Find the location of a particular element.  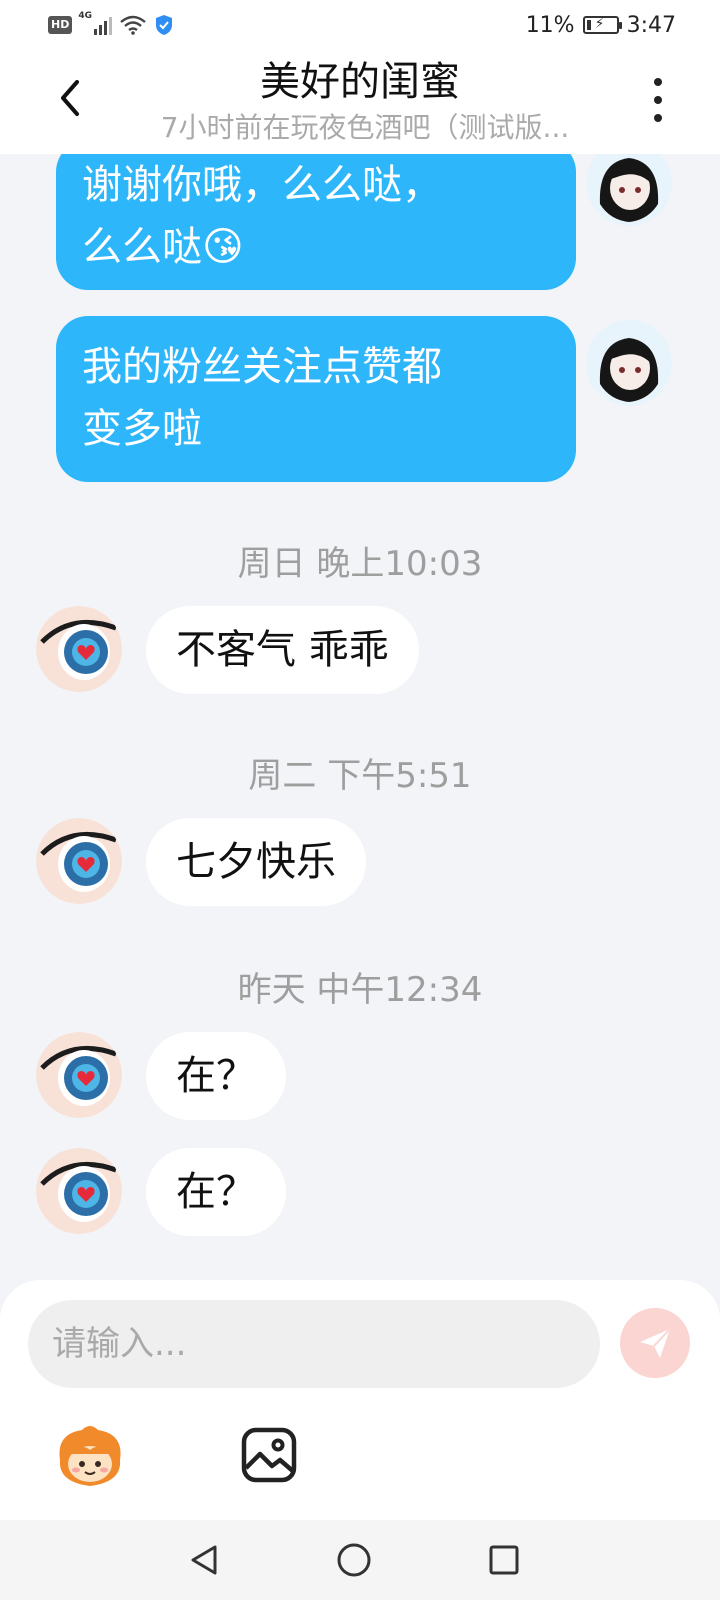

outgoing-message-bubble: 谢谢你哦，么么哒， 么么哒😘 is located at coordinates (316, 222).